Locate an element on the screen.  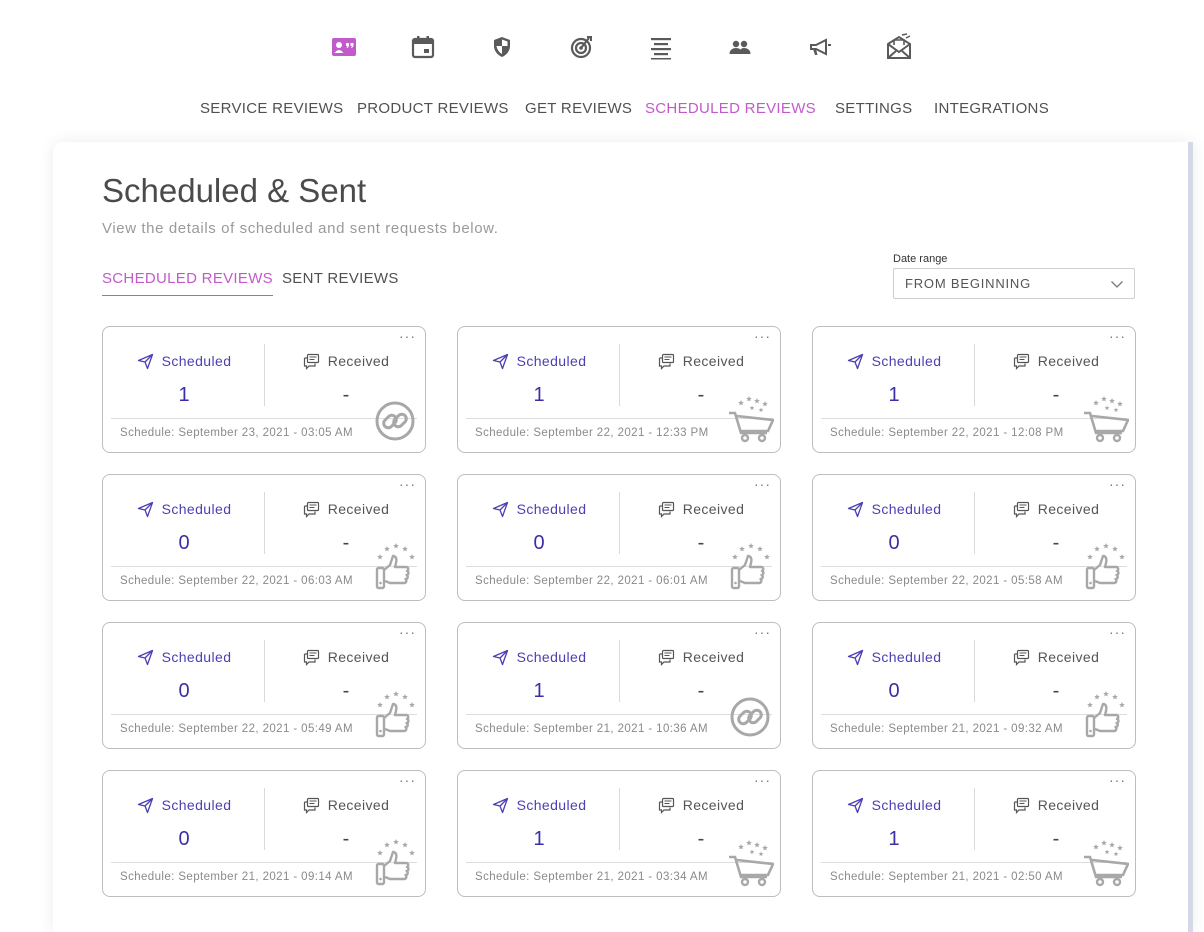
top-icon-bar is located at coordinates (602, 48).